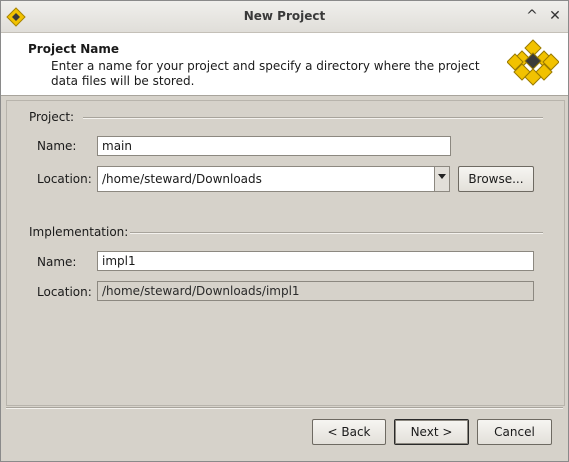 Image resolution: width=569 pixels, height=462 pixels. I want to click on close-button: ✕, so click(555, 16).